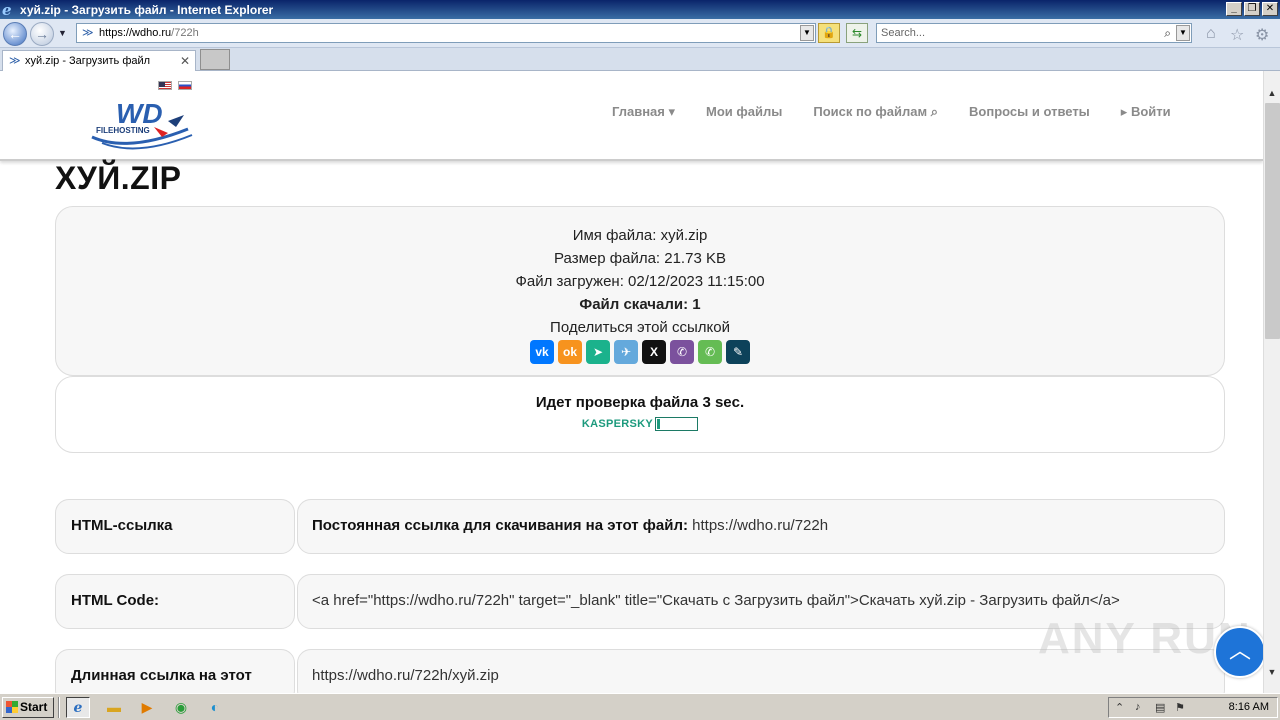  I want to click on taskbar-chrome-icon: ◉, so click(181, 707).